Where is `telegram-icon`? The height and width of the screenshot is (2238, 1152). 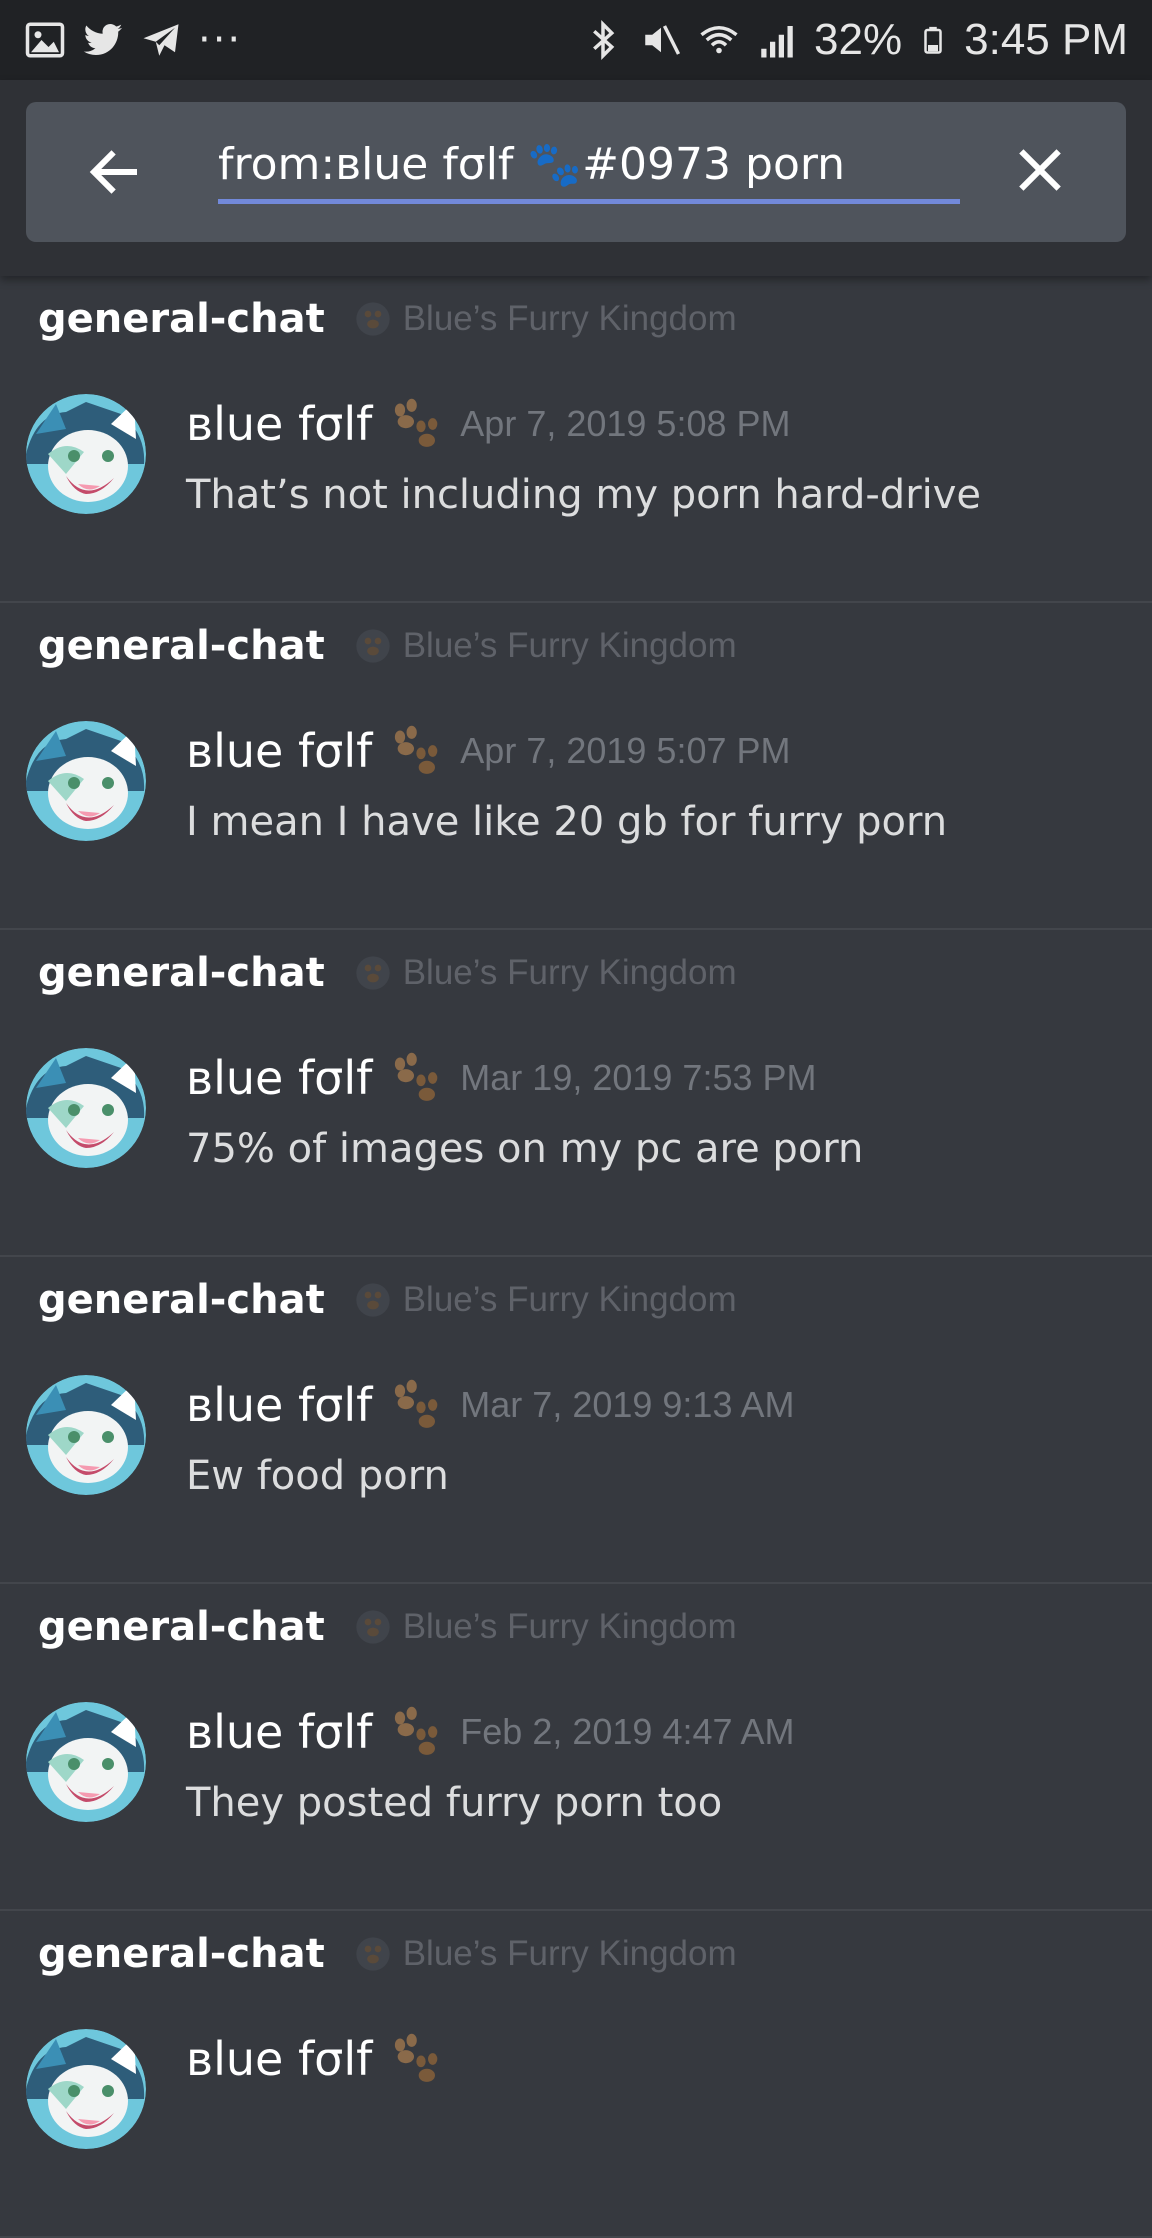
telegram-icon is located at coordinates (161, 40).